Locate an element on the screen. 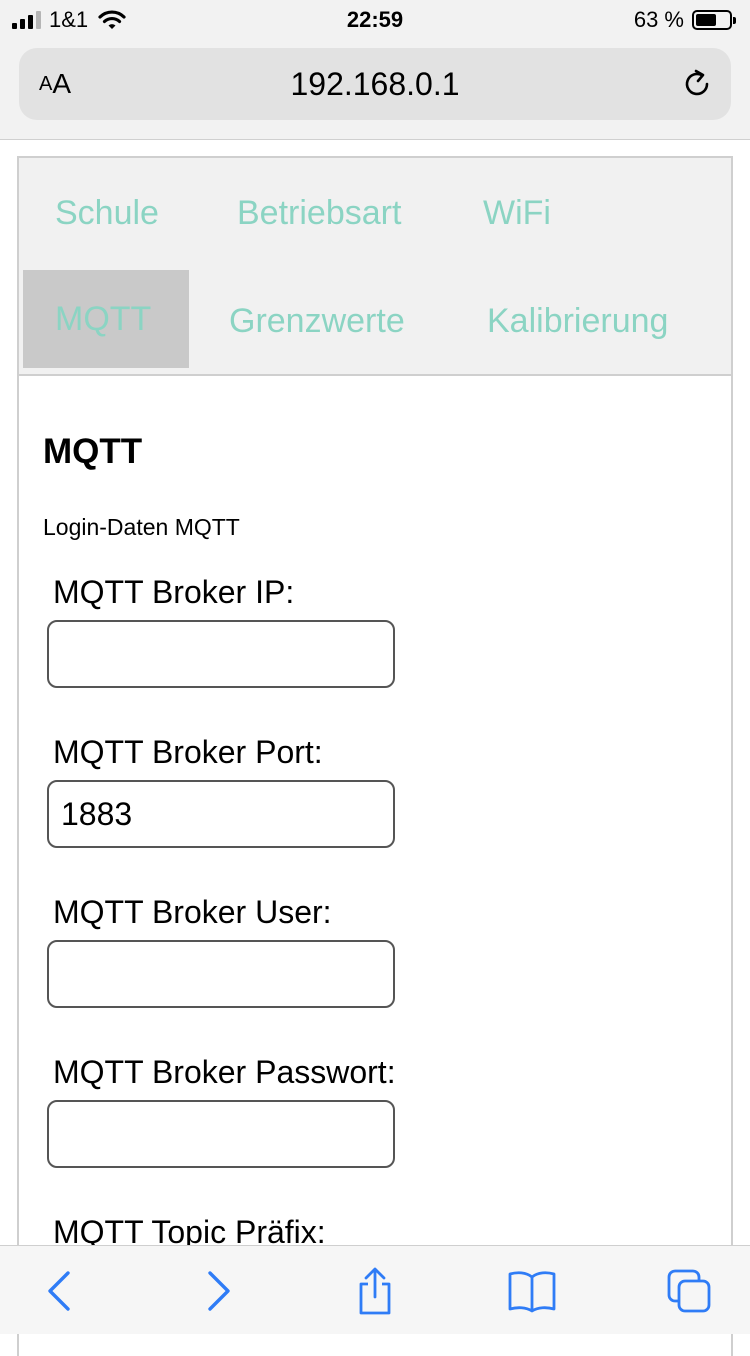 The image size is (750, 1356). bookmarks-icon is located at coordinates (532, 1292).